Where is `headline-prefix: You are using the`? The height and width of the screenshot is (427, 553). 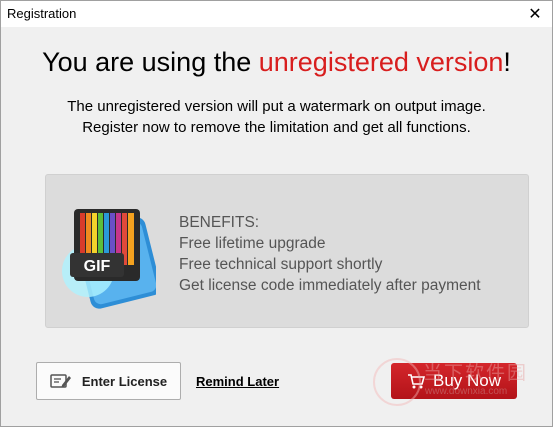 headline-prefix: You are using the is located at coordinates (150, 62).